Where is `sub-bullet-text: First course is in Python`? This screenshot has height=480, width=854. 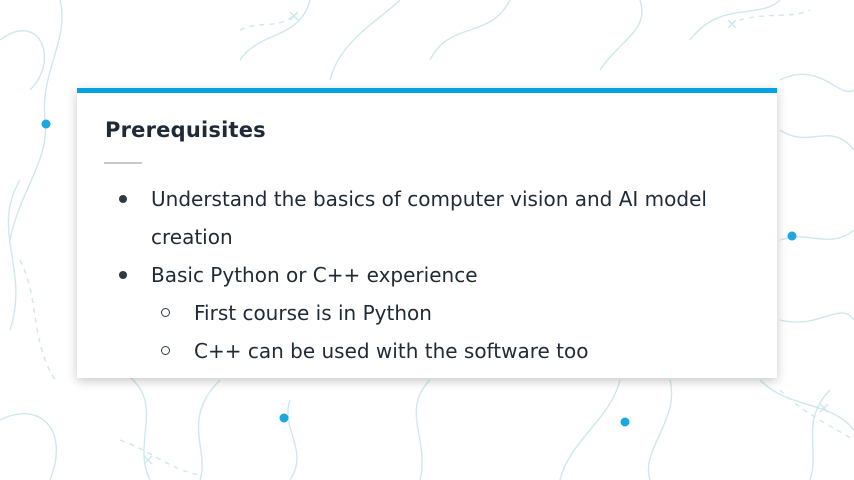 sub-bullet-text: First course is in Python is located at coordinates (313, 313).